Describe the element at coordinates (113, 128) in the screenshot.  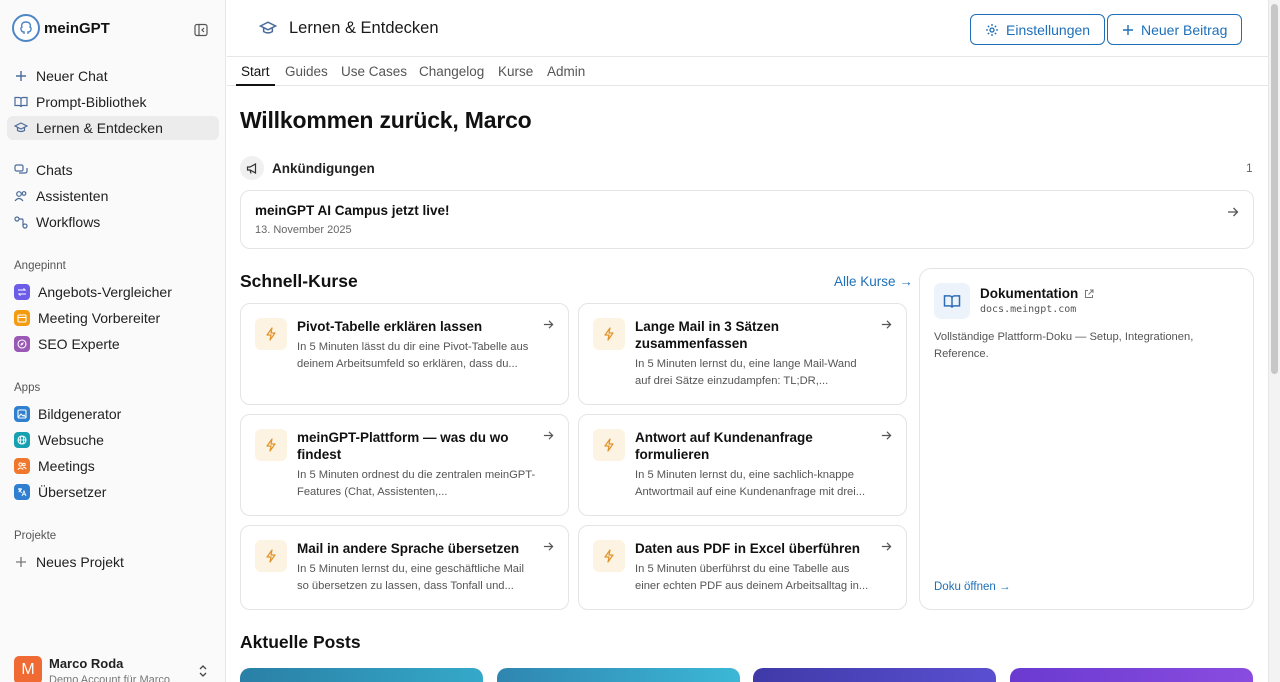
I see `sidebar-item-learn: Lernen & Entdecken` at that location.